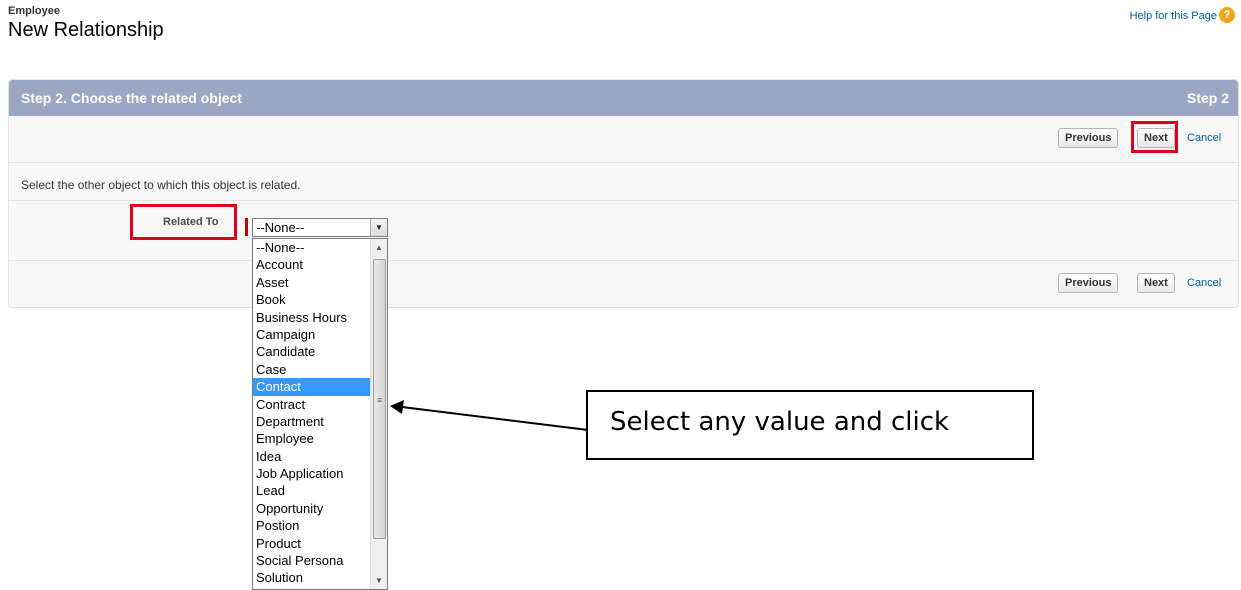 The width and height of the screenshot is (1241, 590). I want to click on page-title: New Relationship, so click(86, 30).